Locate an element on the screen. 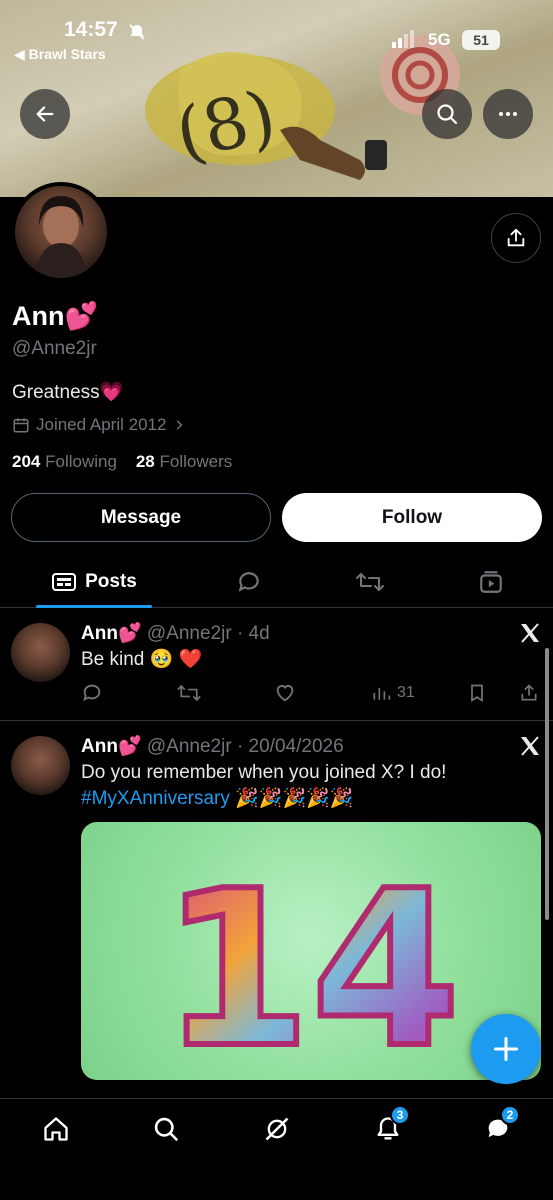  repost-icon is located at coordinates (189, 693).